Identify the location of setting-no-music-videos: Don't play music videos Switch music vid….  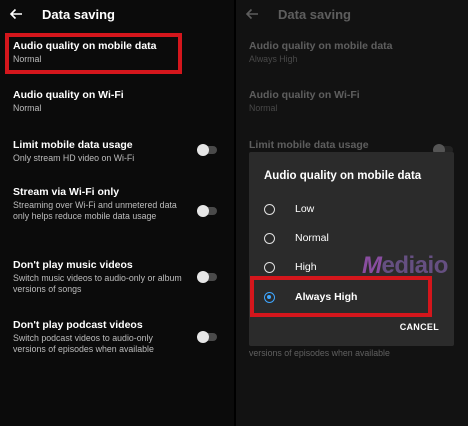
(120, 277).